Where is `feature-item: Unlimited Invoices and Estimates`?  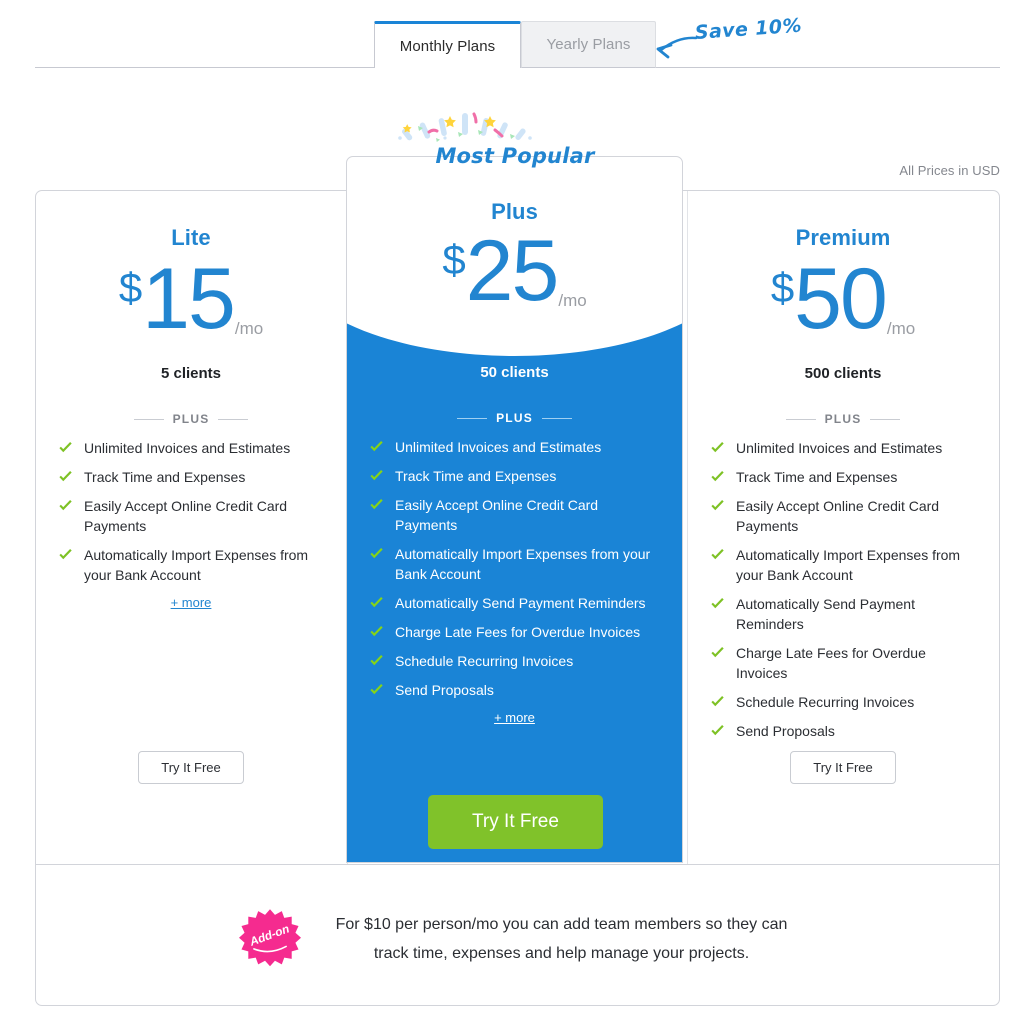
feature-item: Unlimited Invoices and Estimates is located at coordinates (193, 448).